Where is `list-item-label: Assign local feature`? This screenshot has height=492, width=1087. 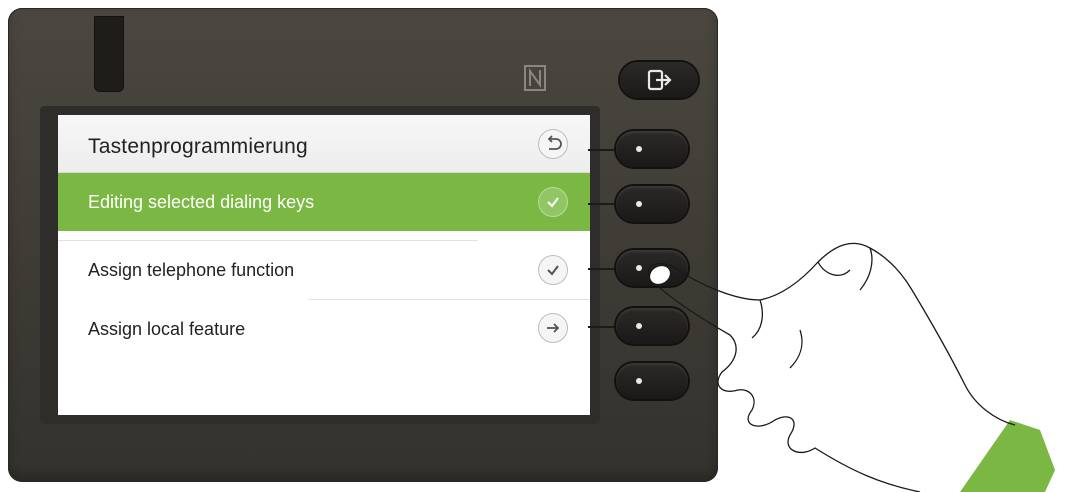
list-item-label: Assign local feature is located at coordinates (167, 329).